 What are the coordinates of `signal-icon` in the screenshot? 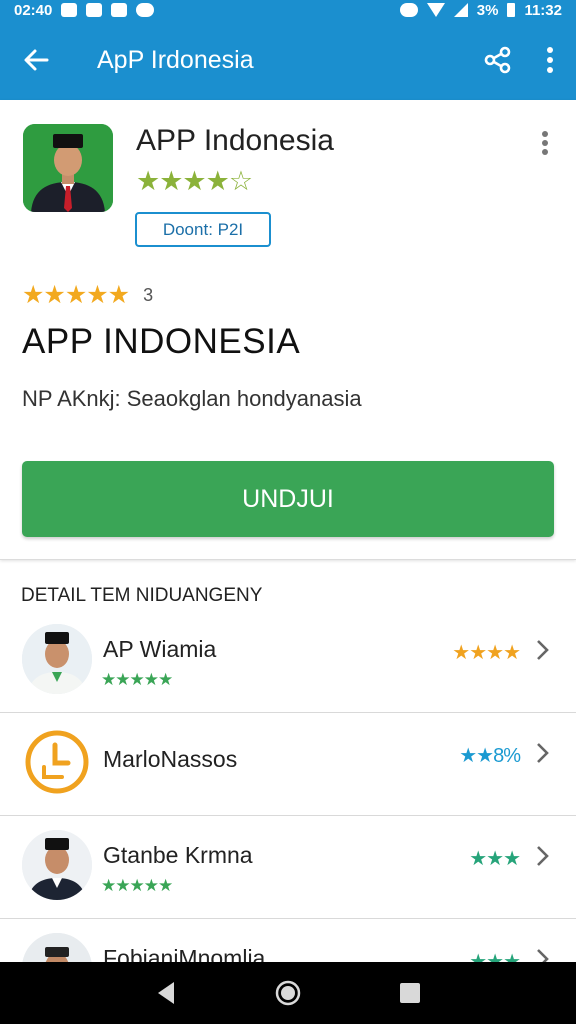 It's located at (460, 10).